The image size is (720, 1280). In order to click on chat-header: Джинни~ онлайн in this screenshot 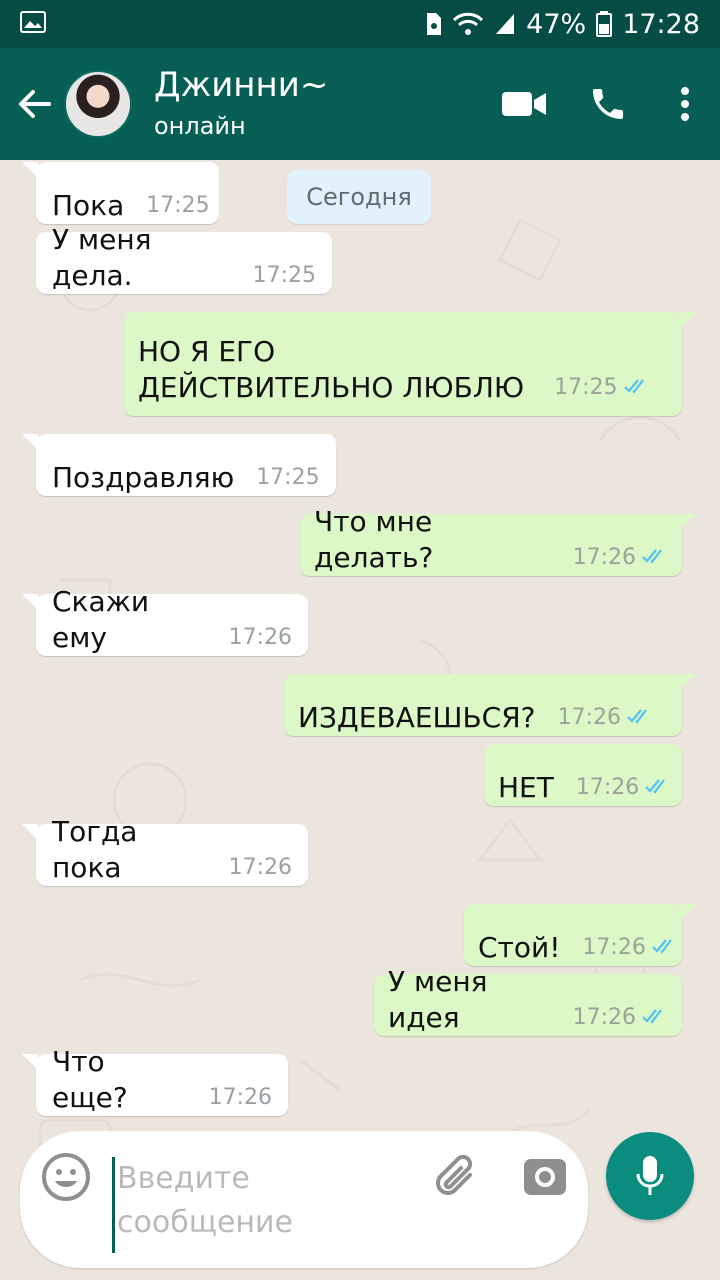, I will do `click(360, 104)`.